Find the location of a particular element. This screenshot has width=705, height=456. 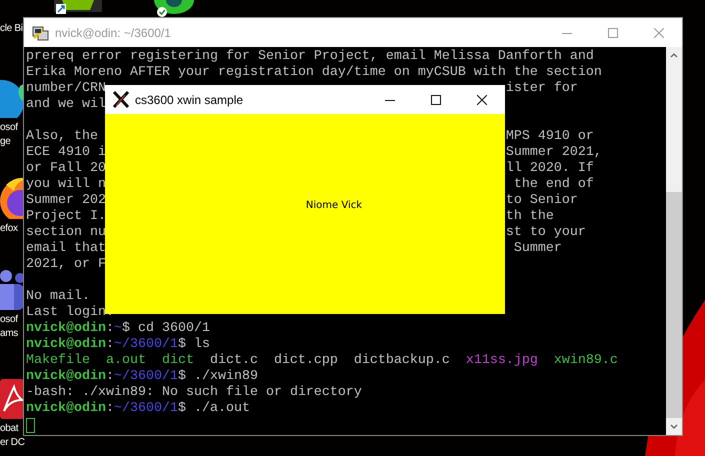

terminal-text: or Fall 20 is located at coordinates (66, 169).